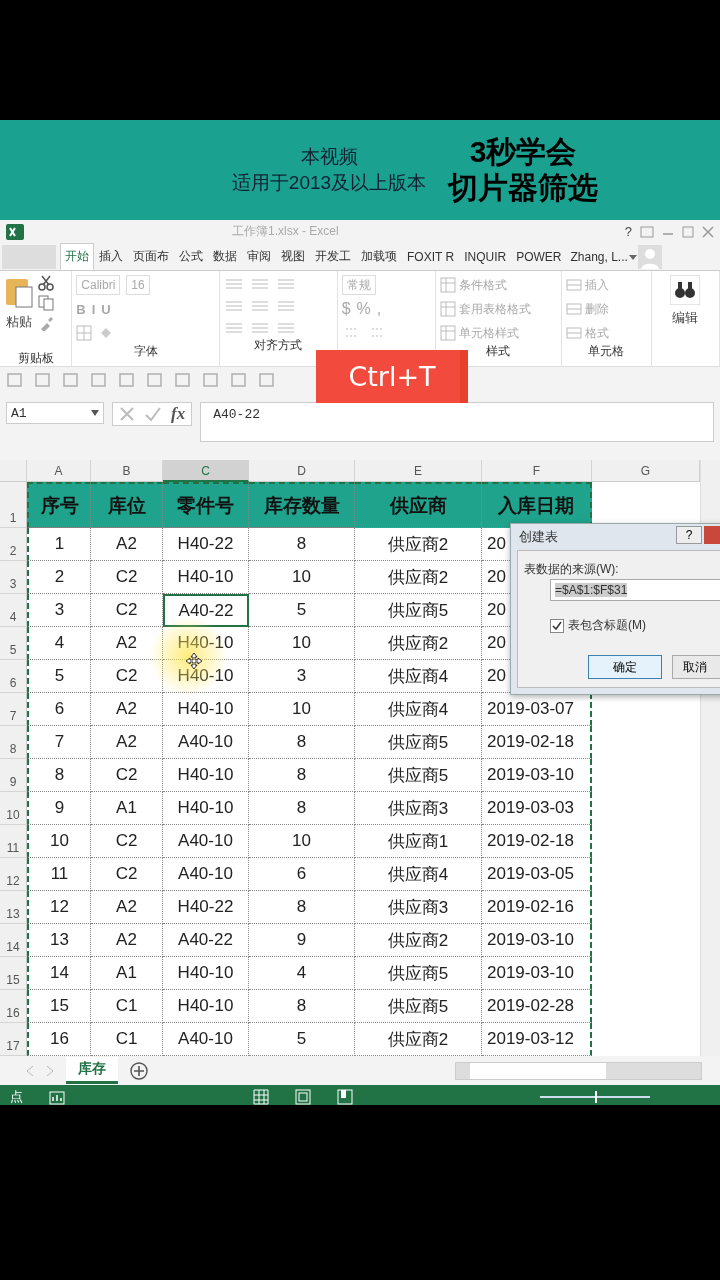 The image size is (720, 1280). What do you see at coordinates (418, 709) in the screenshot?
I see `table-cell: 供应商4` at bounding box center [418, 709].